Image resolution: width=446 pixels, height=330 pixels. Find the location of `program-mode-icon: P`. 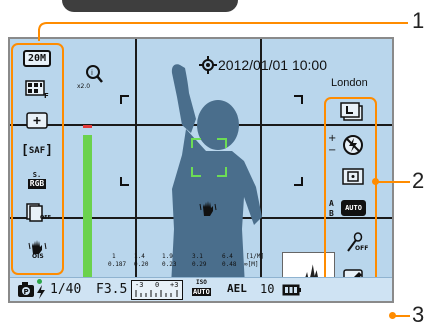

program-mode-icon: P is located at coordinates (27, 290).